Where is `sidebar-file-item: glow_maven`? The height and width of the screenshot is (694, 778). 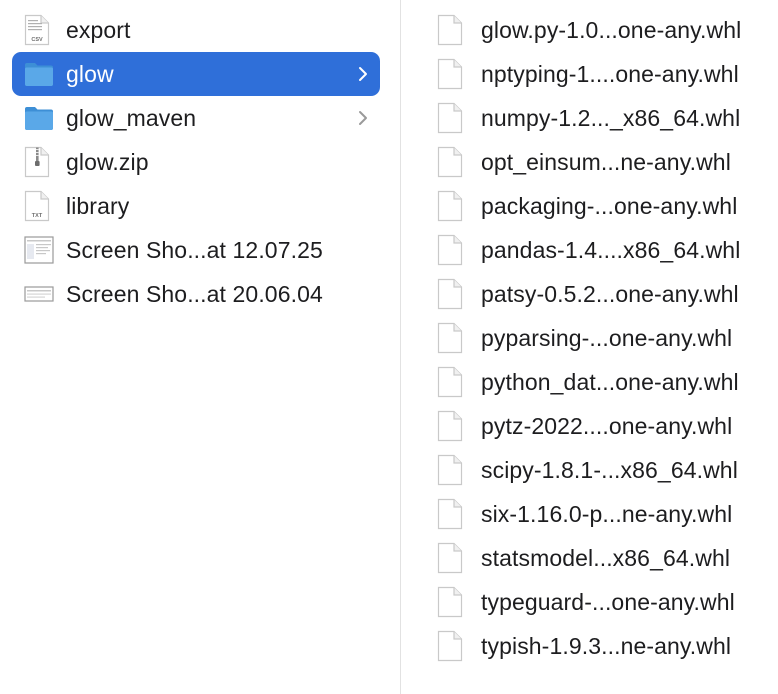 sidebar-file-item: glow_maven is located at coordinates (196, 118).